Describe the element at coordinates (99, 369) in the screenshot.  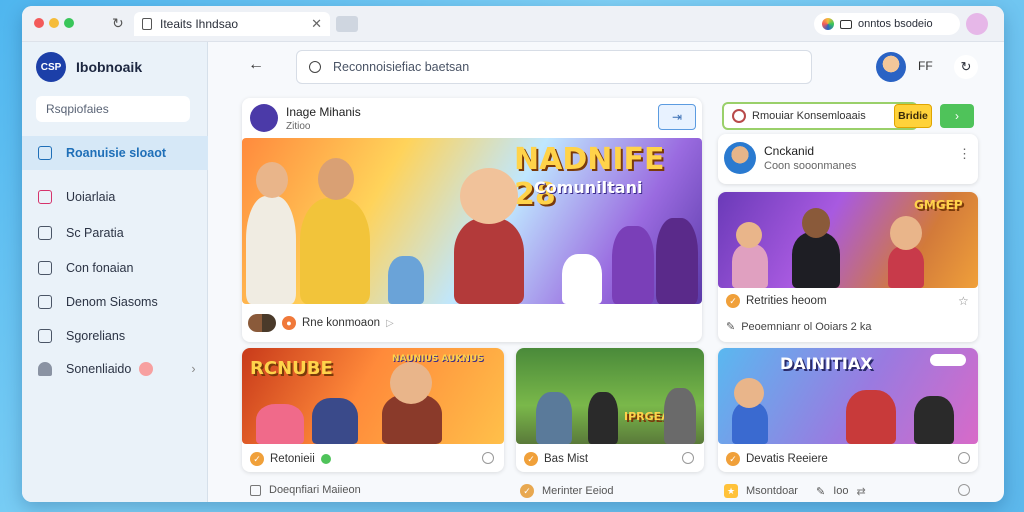
I see `sidebar-item-label: Sonenliaido` at that location.